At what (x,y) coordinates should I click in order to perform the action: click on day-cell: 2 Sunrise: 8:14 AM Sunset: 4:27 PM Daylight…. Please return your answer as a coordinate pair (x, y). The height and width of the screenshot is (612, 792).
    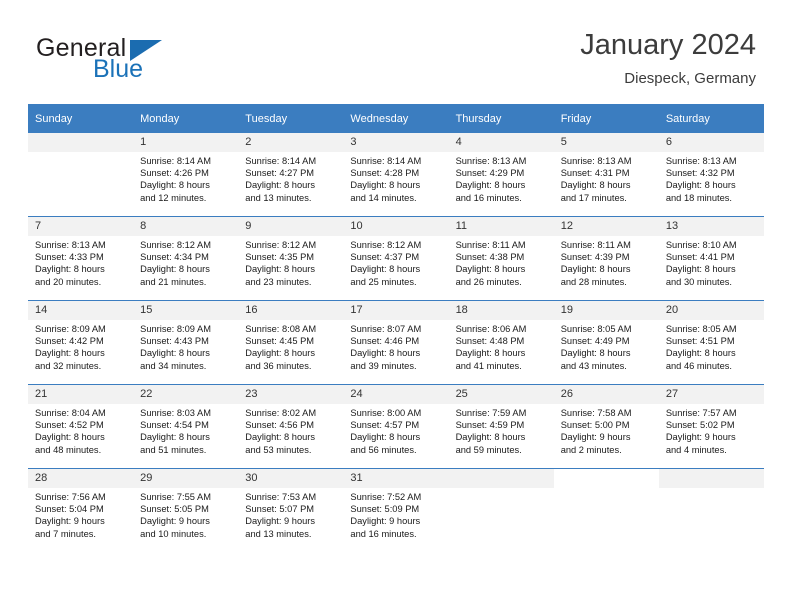
    Looking at the image, I should click on (291, 175).